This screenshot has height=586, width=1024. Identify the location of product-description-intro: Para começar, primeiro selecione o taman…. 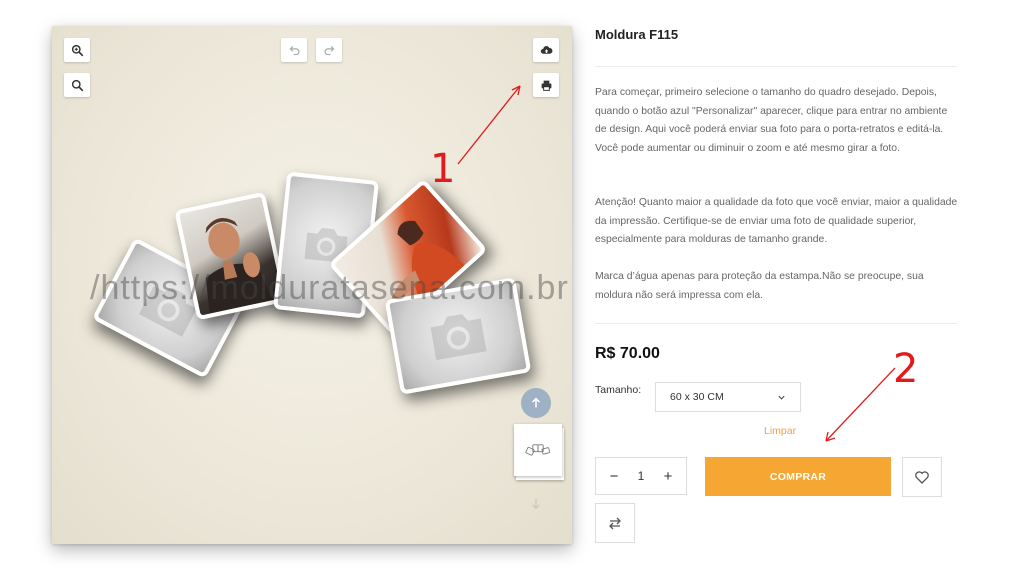
(771, 120).